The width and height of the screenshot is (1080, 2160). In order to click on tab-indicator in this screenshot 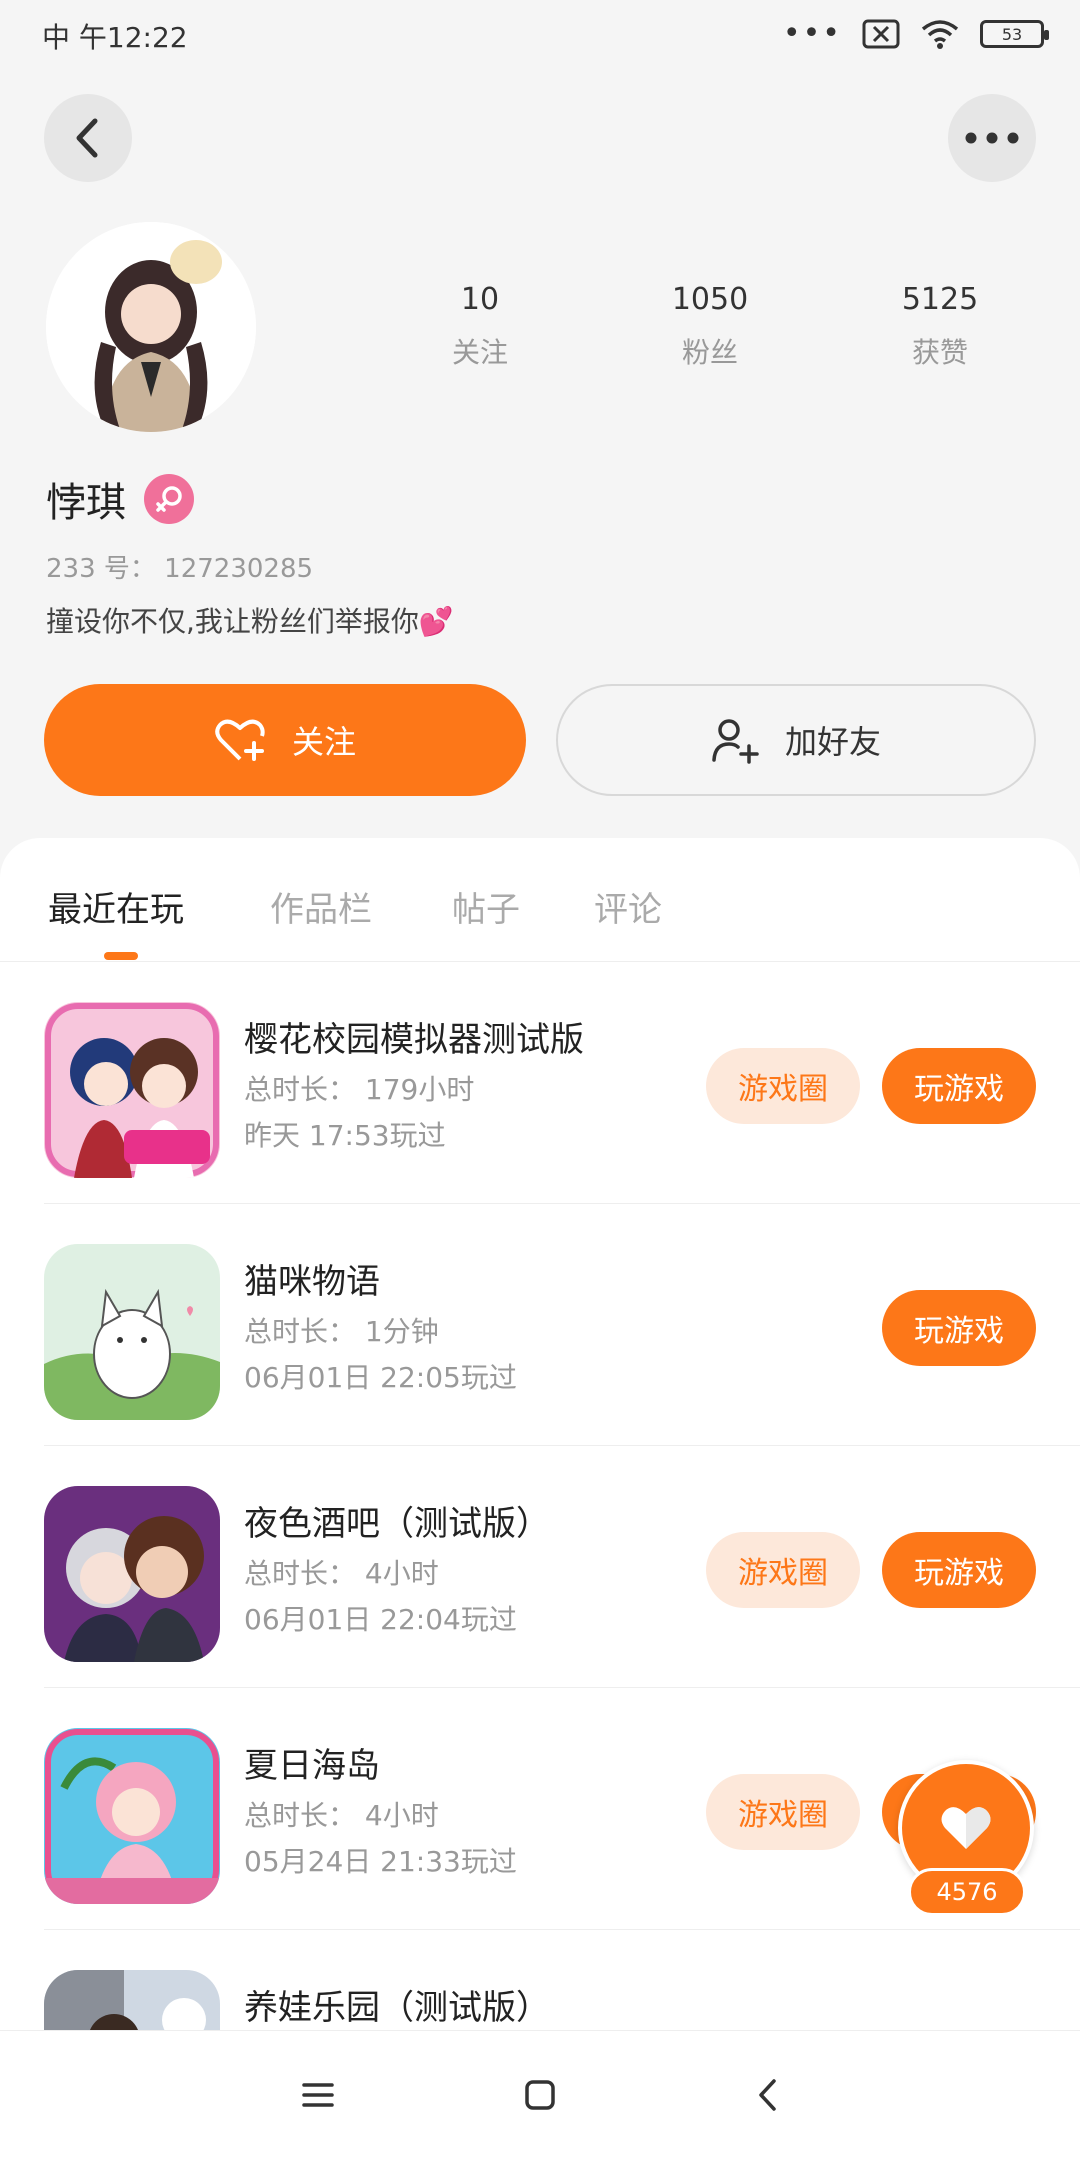, I will do `click(121, 956)`.